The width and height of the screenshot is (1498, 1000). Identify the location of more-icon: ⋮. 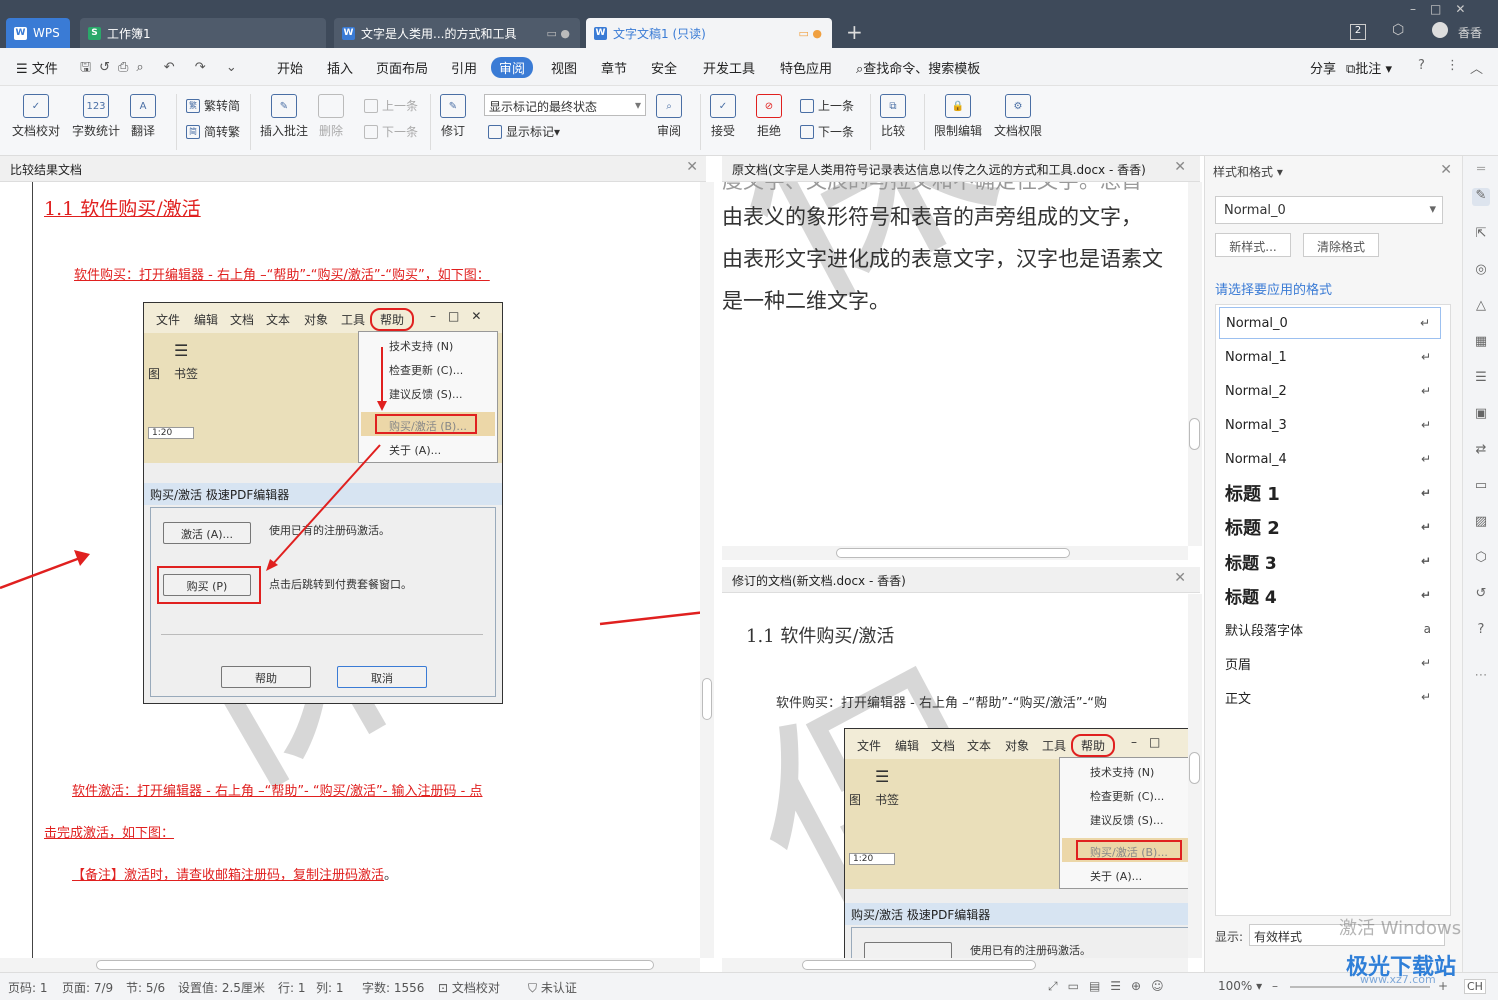
(1452, 65).